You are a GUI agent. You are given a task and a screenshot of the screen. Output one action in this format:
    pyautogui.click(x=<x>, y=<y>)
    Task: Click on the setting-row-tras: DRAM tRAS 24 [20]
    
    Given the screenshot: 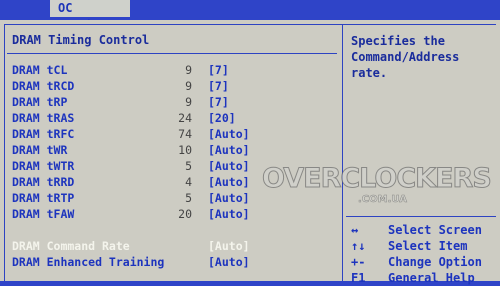 What is the action you would take?
    pyautogui.click(x=172, y=118)
    